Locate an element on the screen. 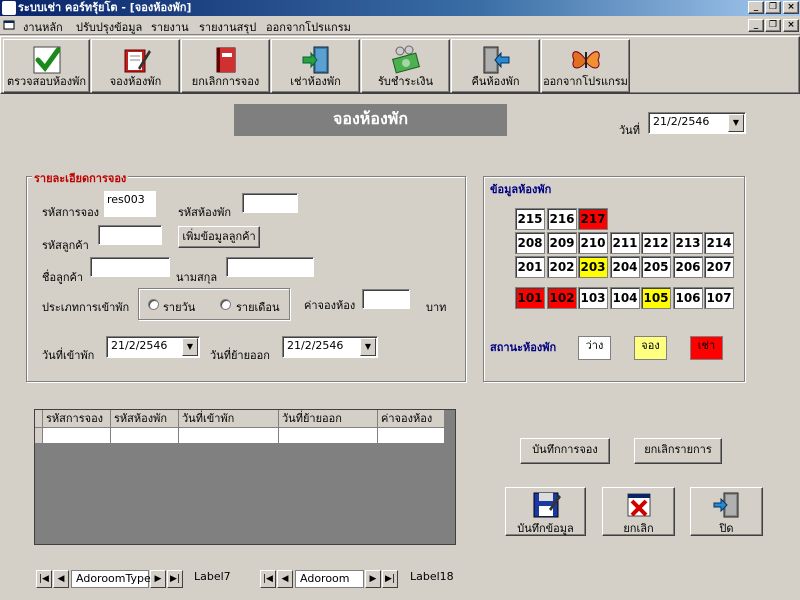 Image resolution: width=800 pixels, height=600 pixels. daily-radio is located at coordinates (153, 304).